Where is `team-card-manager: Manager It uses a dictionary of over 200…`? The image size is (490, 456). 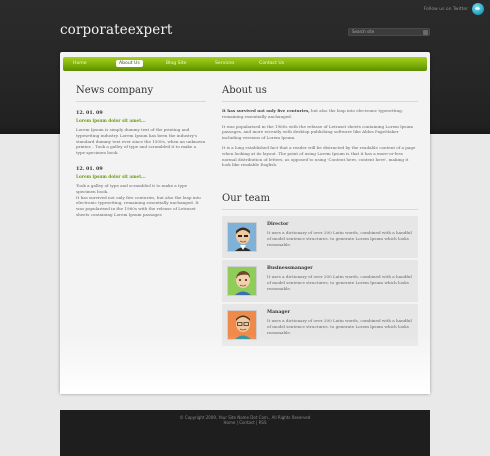 team-card-manager: Manager It uses a dictionary of over 200… is located at coordinates (320, 325).